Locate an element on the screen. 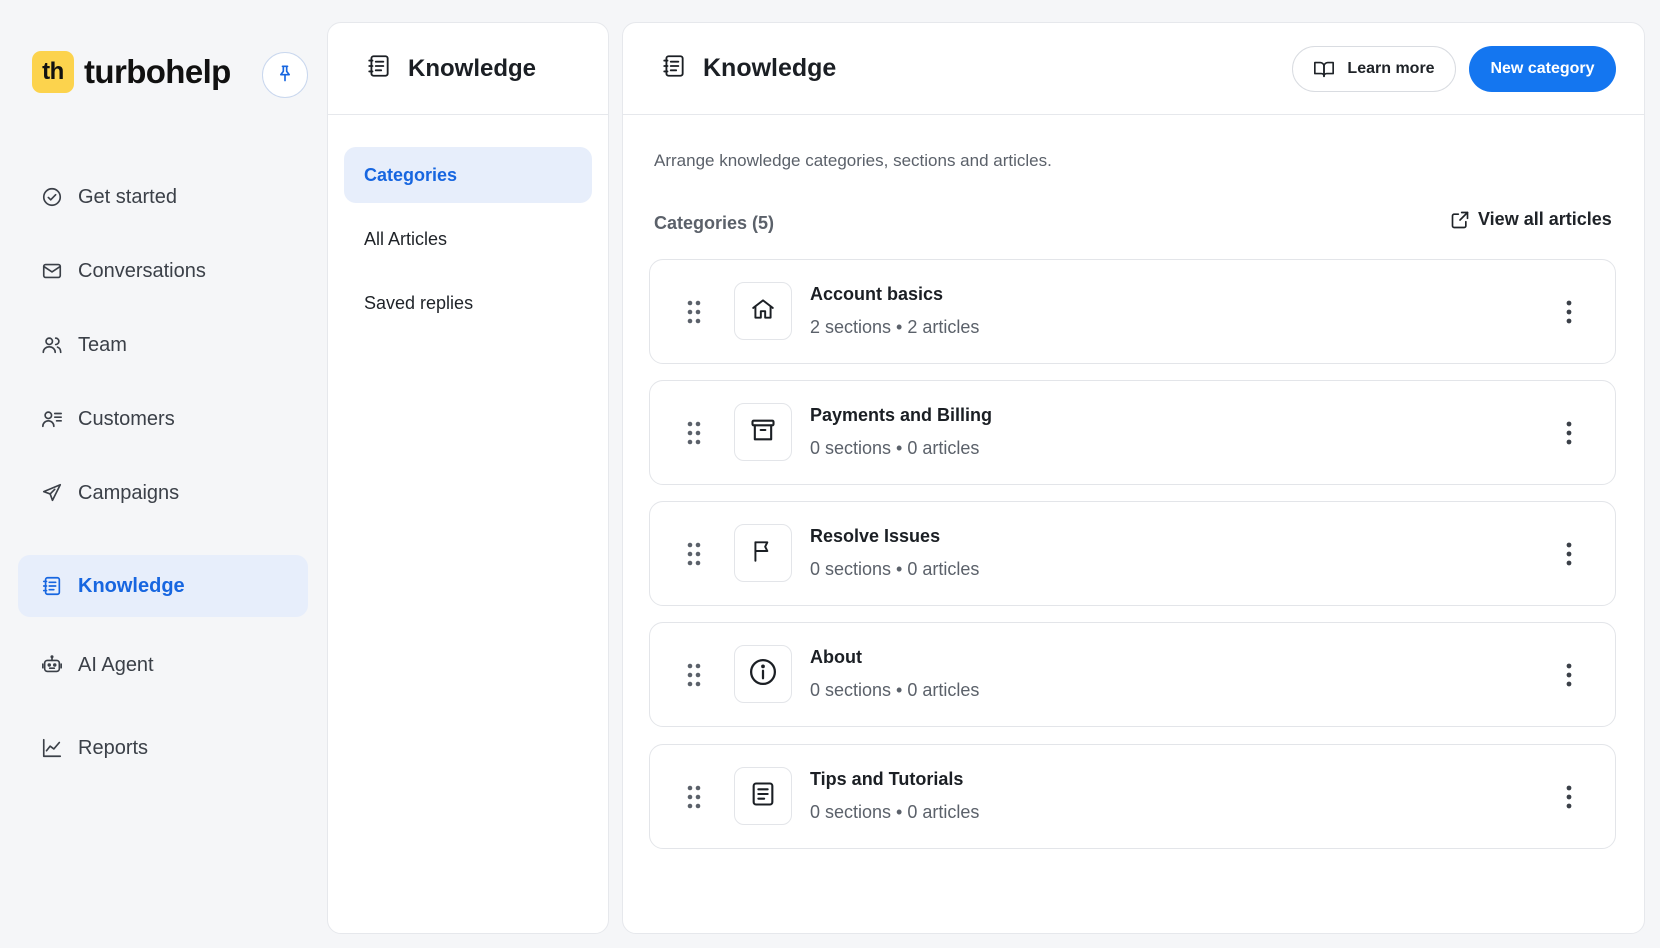 The width and height of the screenshot is (1660, 948). book-open-icon is located at coordinates (1324, 69).